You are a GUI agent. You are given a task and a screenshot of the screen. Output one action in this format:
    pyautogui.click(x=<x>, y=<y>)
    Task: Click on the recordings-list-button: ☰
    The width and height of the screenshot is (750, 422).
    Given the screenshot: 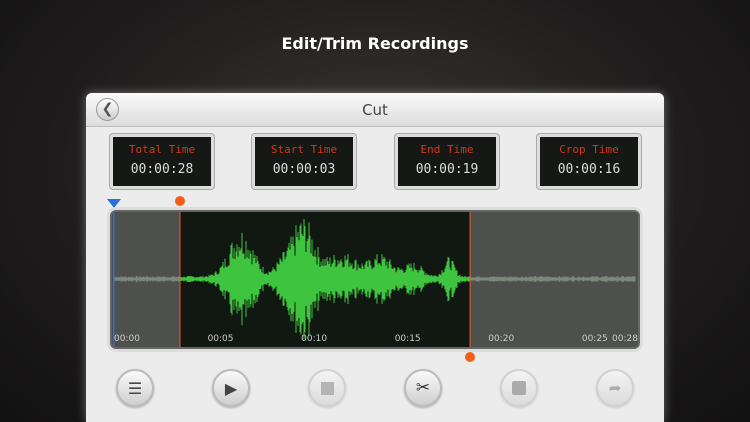 What is the action you would take?
    pyautogui.click(x=135, y=388)
    